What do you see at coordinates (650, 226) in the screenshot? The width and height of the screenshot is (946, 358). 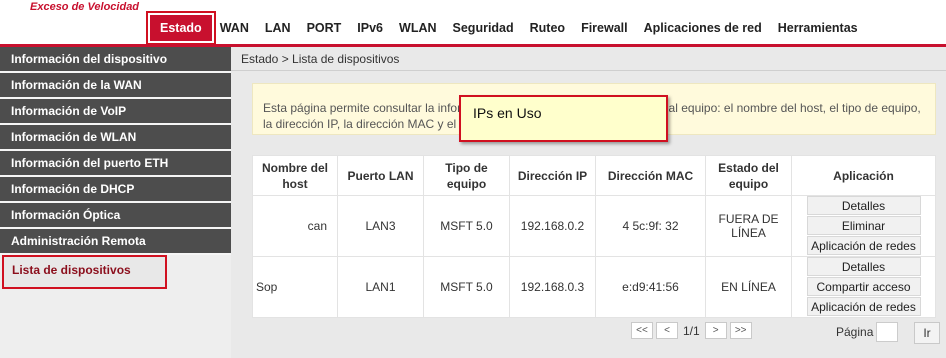 I see `mac-cell: 4 5c:9f: 32` at bounding box center [650, 226].